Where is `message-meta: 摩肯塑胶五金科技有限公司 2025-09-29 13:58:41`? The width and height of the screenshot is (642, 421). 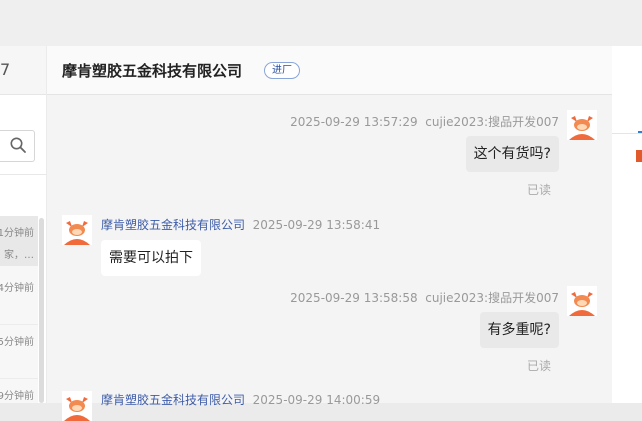
message-meta: 摩肯塑胶五金科技有限公司 2025-09-29 13:58:41 is located at coordinates (240, 224).